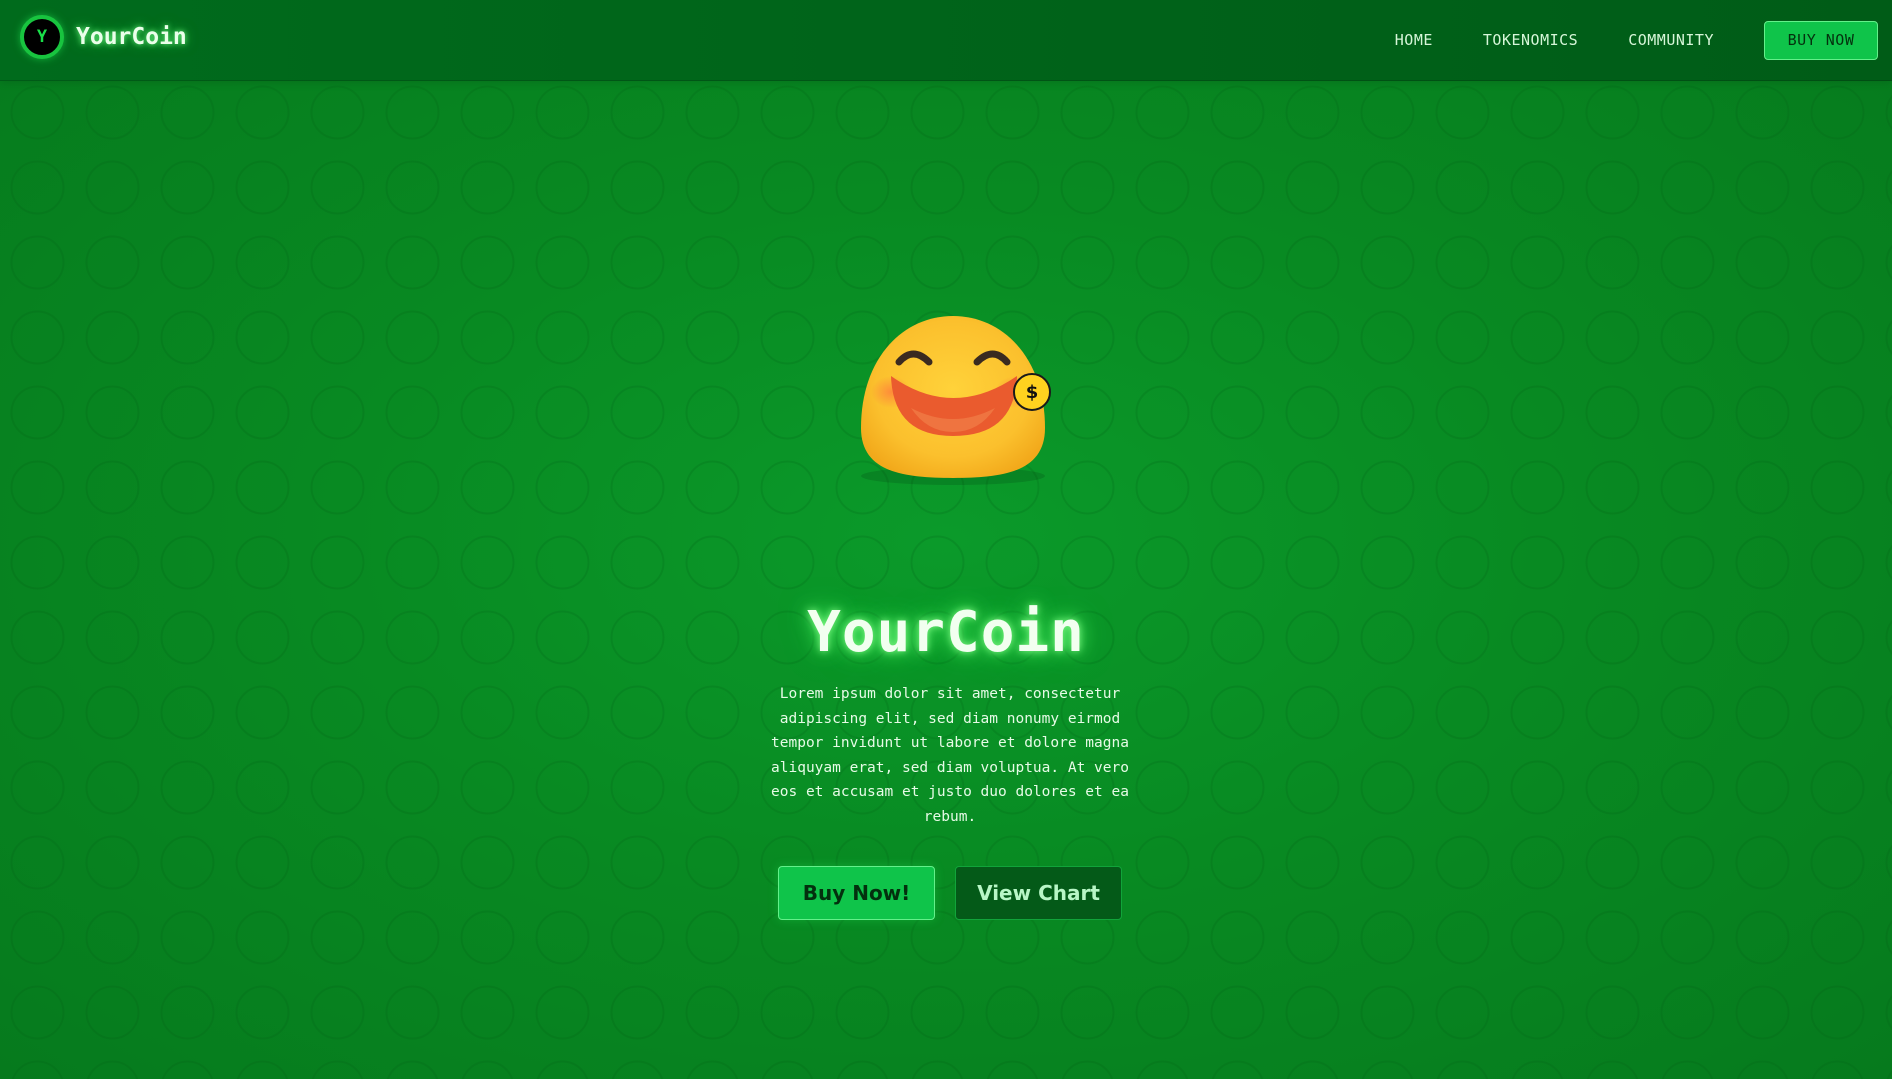 The image size is (1892, 1079). What do you see at coordinates (131, 37) in the screenshot?
I see `brand-name: YourCoin` at bounding box center [131, 37].